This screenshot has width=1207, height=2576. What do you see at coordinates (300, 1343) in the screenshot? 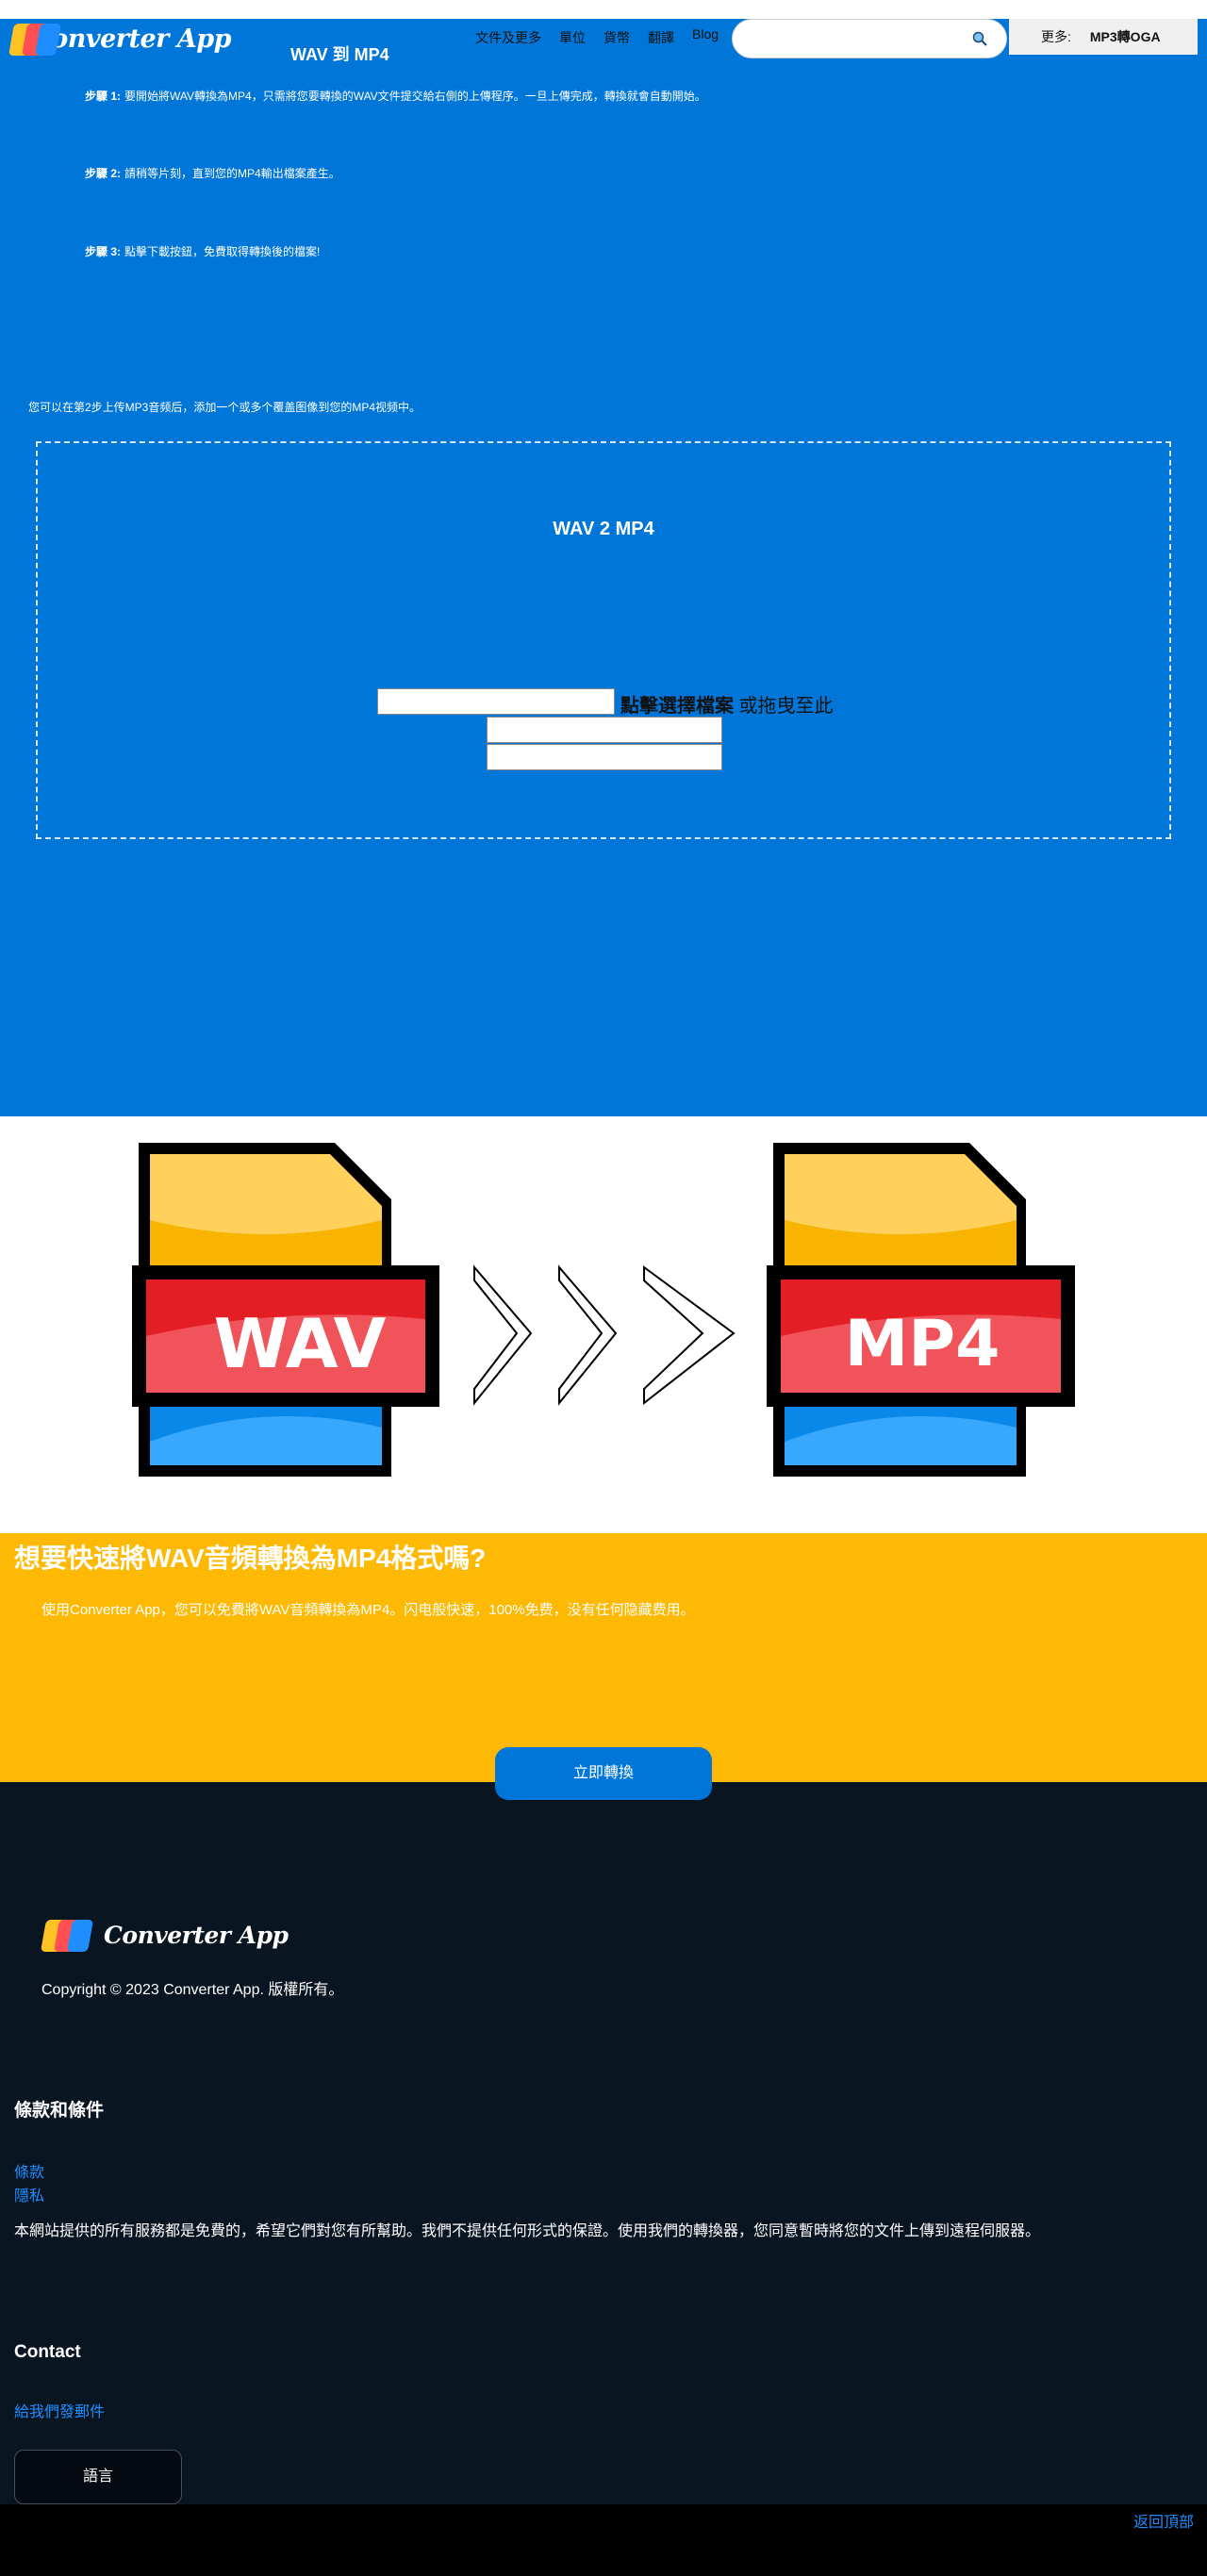
I see `wav-label: WAV` at bounding box center [300, 1343].